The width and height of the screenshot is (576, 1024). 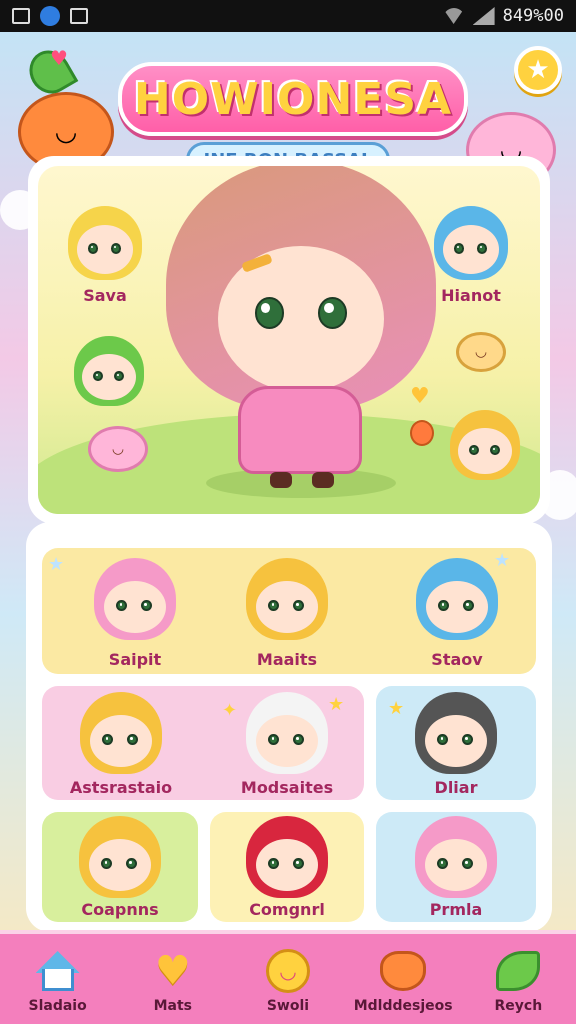 I want to click on star-icon: ✦, so click(x=230, y=710).